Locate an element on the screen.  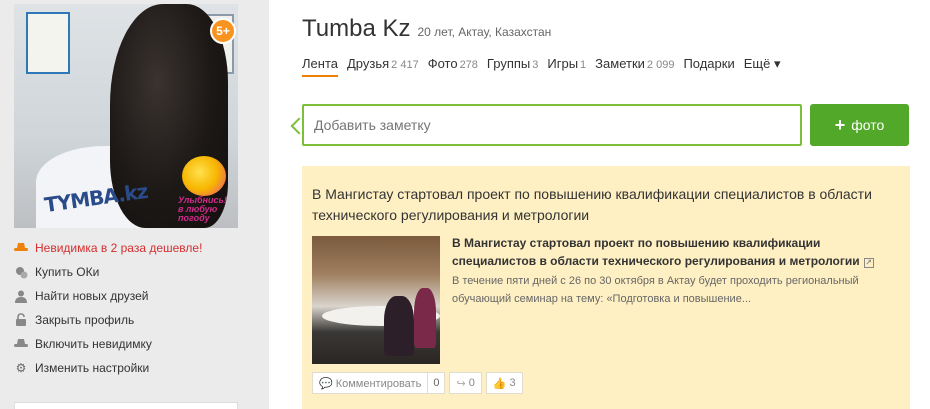
sidebar-item-invisible-promo: Невидимка в 2 раза дешевле! is located at coordinates (129, 248).